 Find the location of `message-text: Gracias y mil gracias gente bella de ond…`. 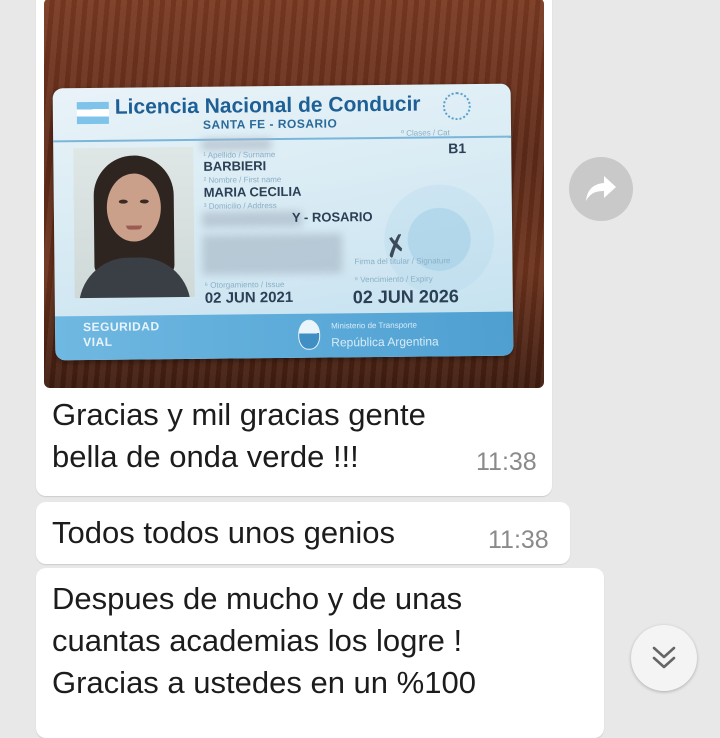

message-text: Gracias y mil gracias gente bella de ond… is located at coordinates (239, 435).